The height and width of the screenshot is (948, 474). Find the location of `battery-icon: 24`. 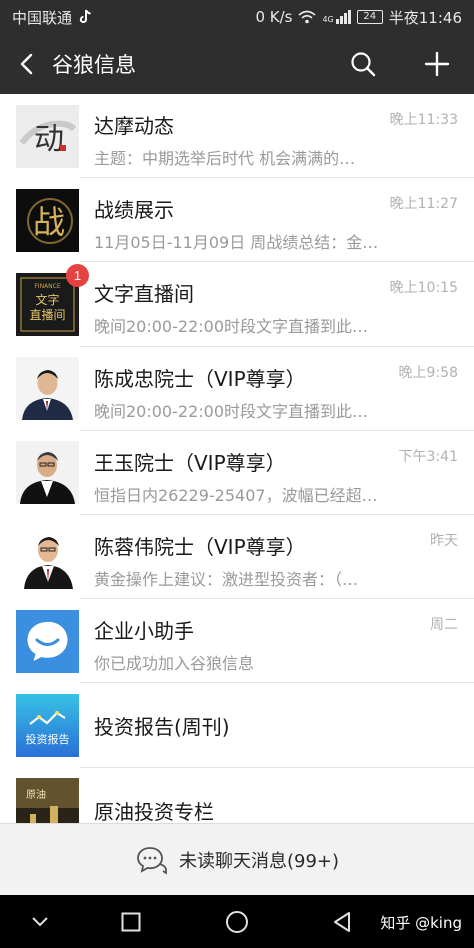

battery-icon: 24 is located at coordinates (369, 17).